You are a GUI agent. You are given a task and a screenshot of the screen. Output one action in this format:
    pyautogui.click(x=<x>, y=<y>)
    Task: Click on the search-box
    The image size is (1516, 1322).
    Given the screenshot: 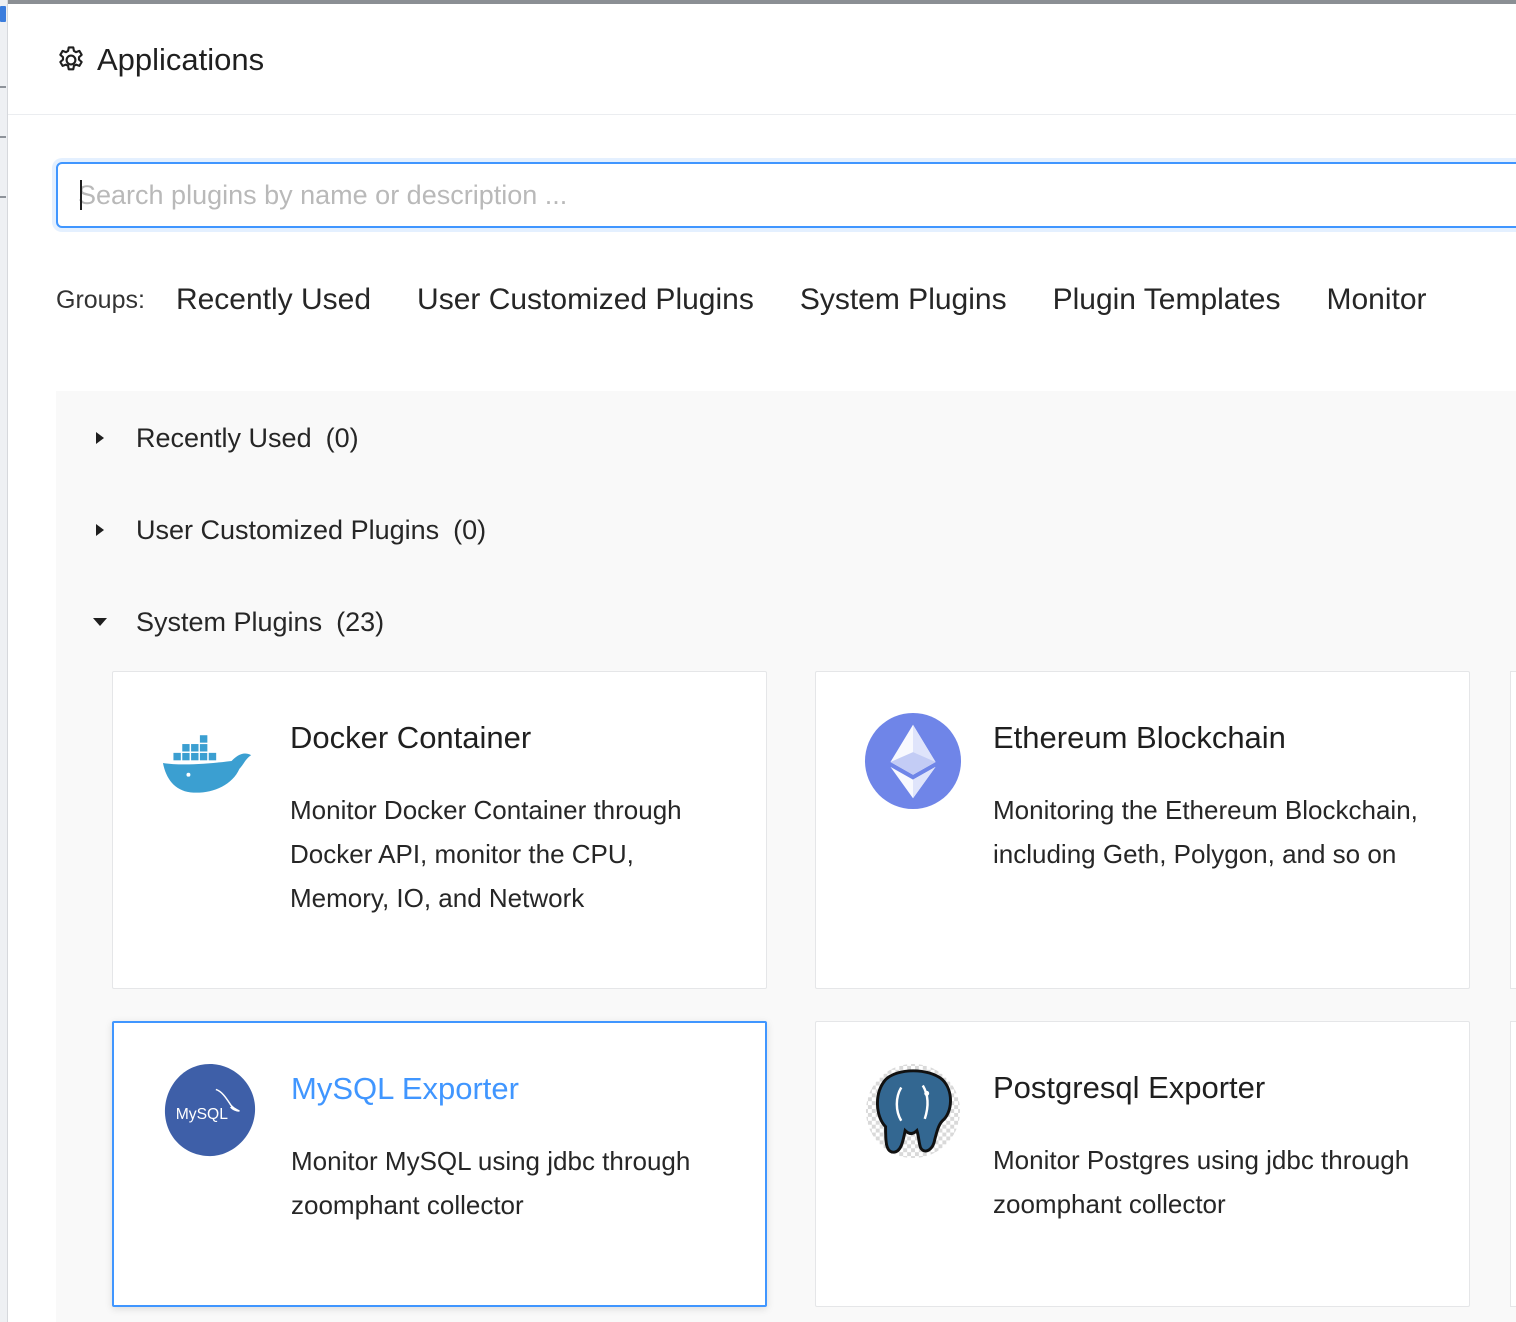 What is the action you would take?
    pyautogui.click(x=786, y=195)
    